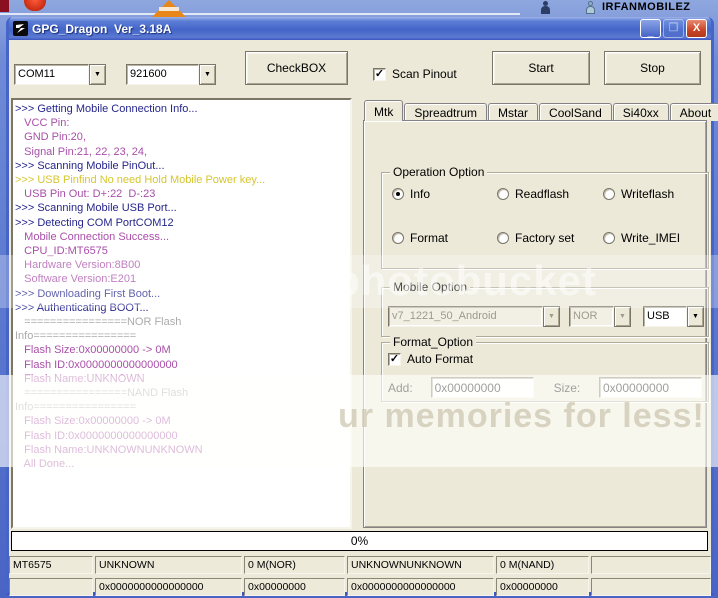 The height and width of the screenshot is (598, 718). I want to click on tab-si40xx: Si40xx, so click(640, 112).